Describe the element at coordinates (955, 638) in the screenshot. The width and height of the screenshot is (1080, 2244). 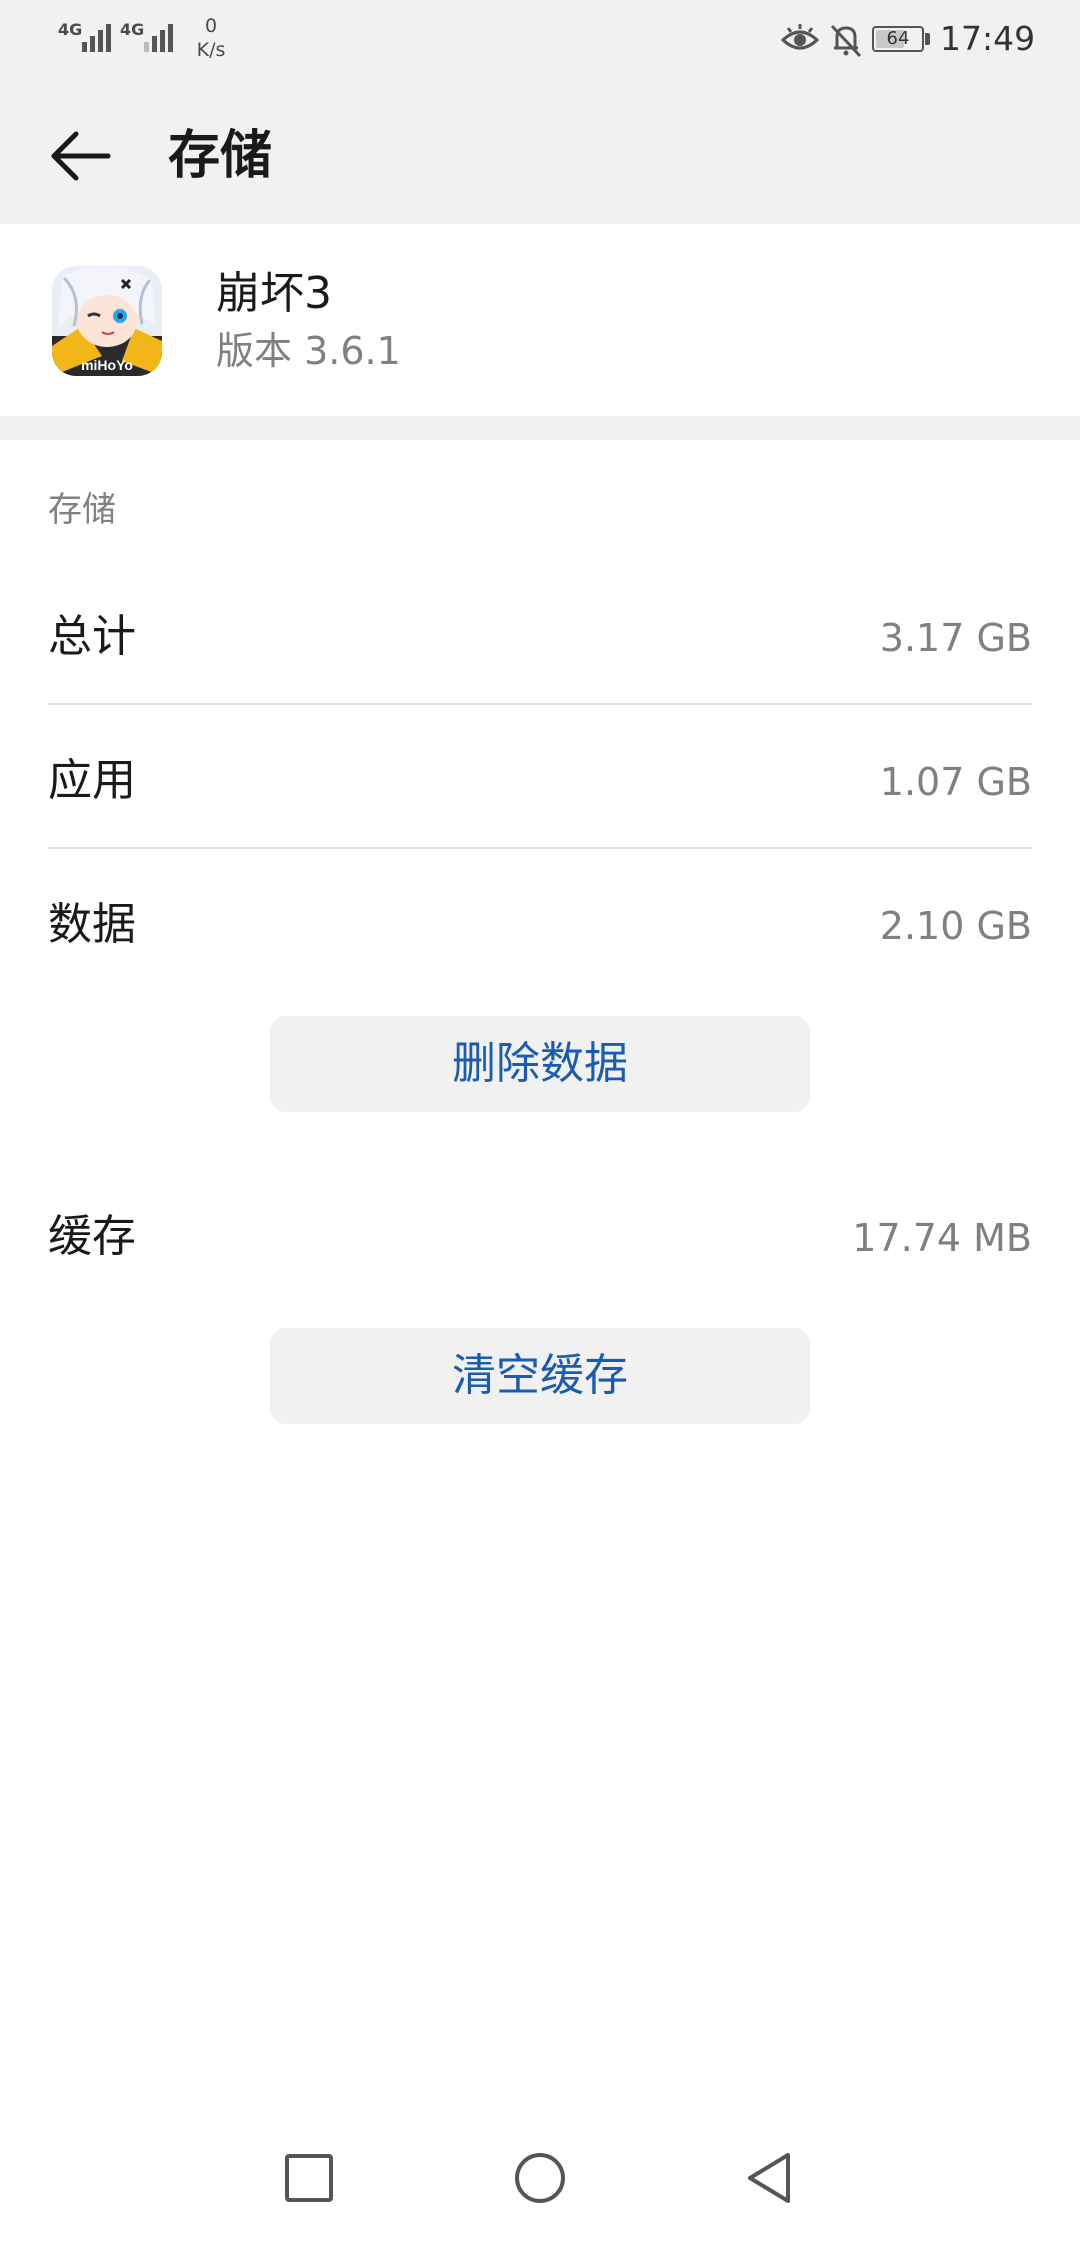
I see `storage-row-value: 3.17 GB` at that location.